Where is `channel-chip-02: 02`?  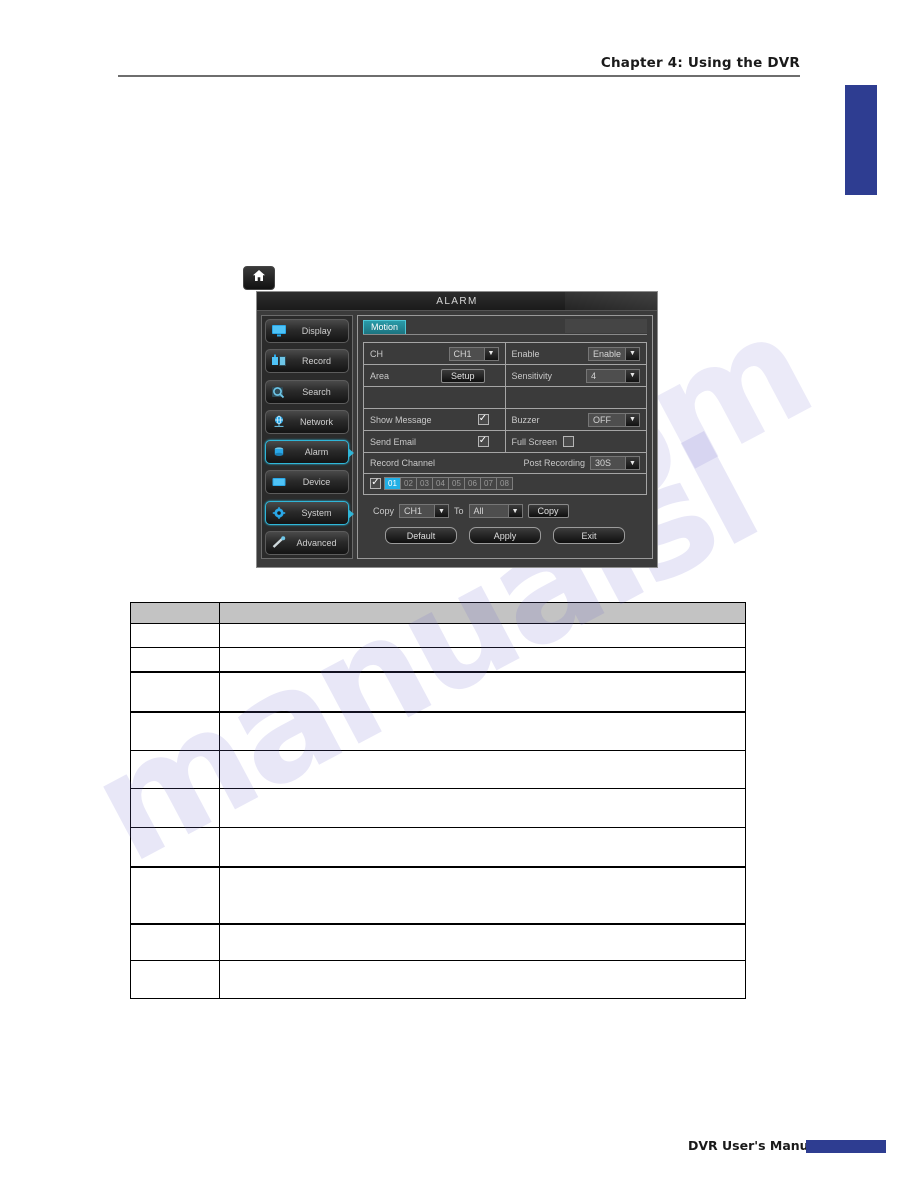 channel-chip-02: 02 is located at coordinates (409, 483).